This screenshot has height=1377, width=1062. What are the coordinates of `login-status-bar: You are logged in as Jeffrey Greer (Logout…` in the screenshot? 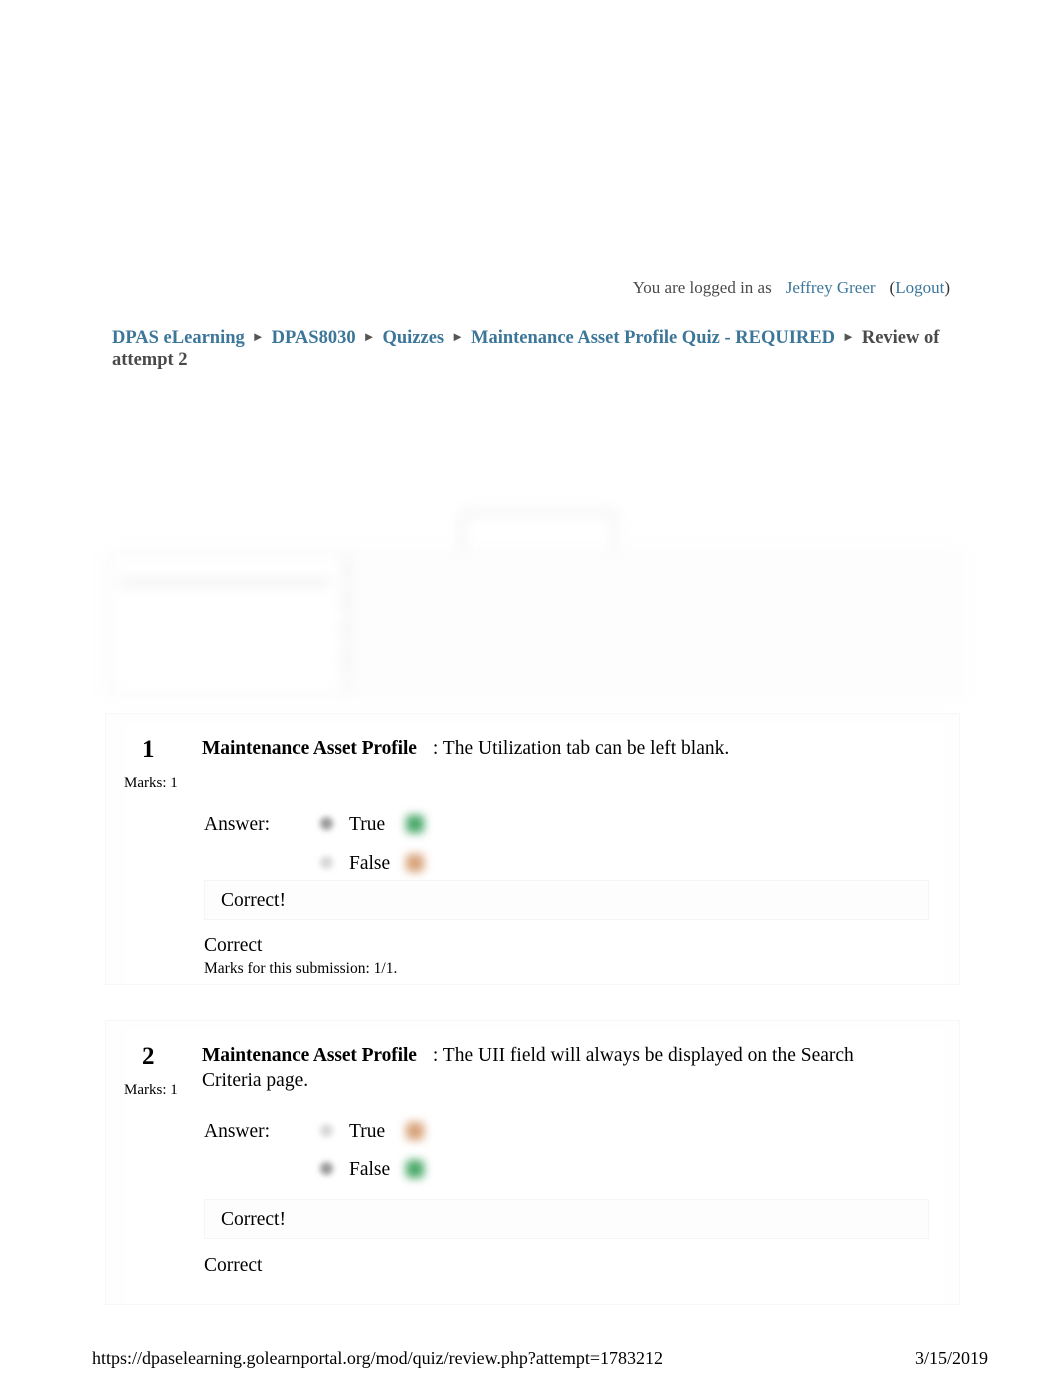 It's located at (791, 288).